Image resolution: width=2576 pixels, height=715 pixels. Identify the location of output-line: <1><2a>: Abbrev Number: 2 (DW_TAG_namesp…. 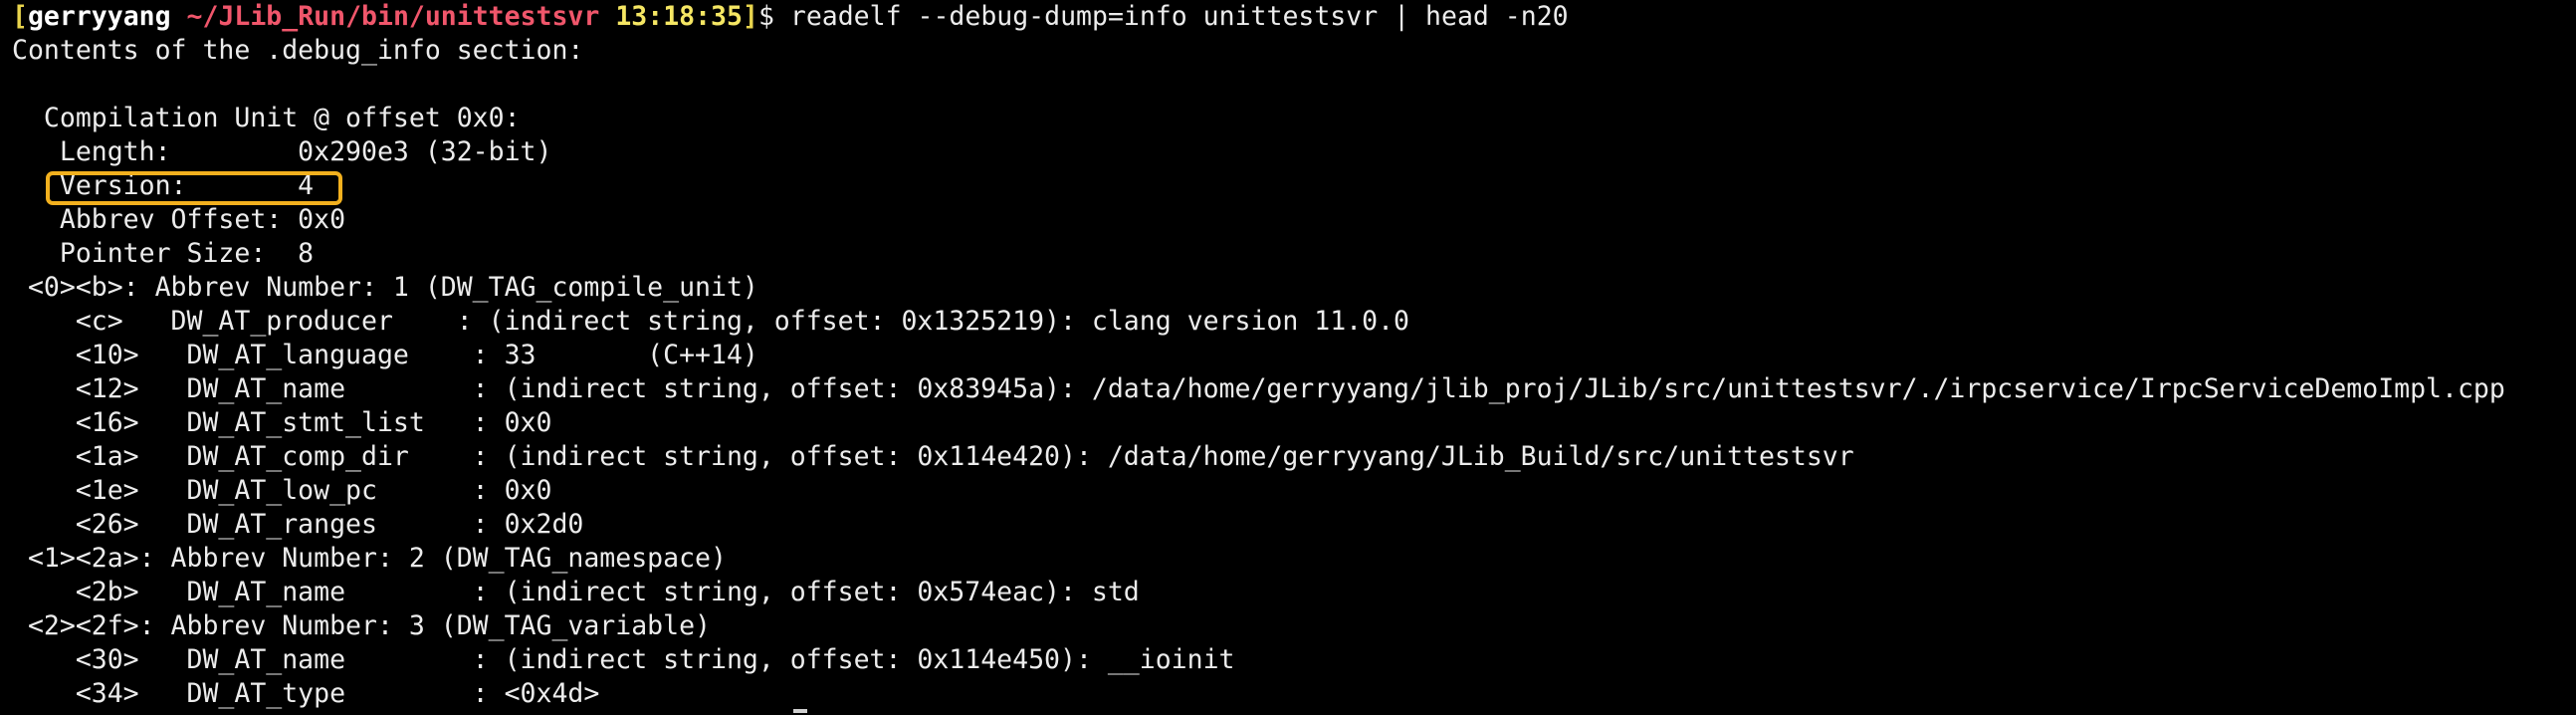
(369, 558).